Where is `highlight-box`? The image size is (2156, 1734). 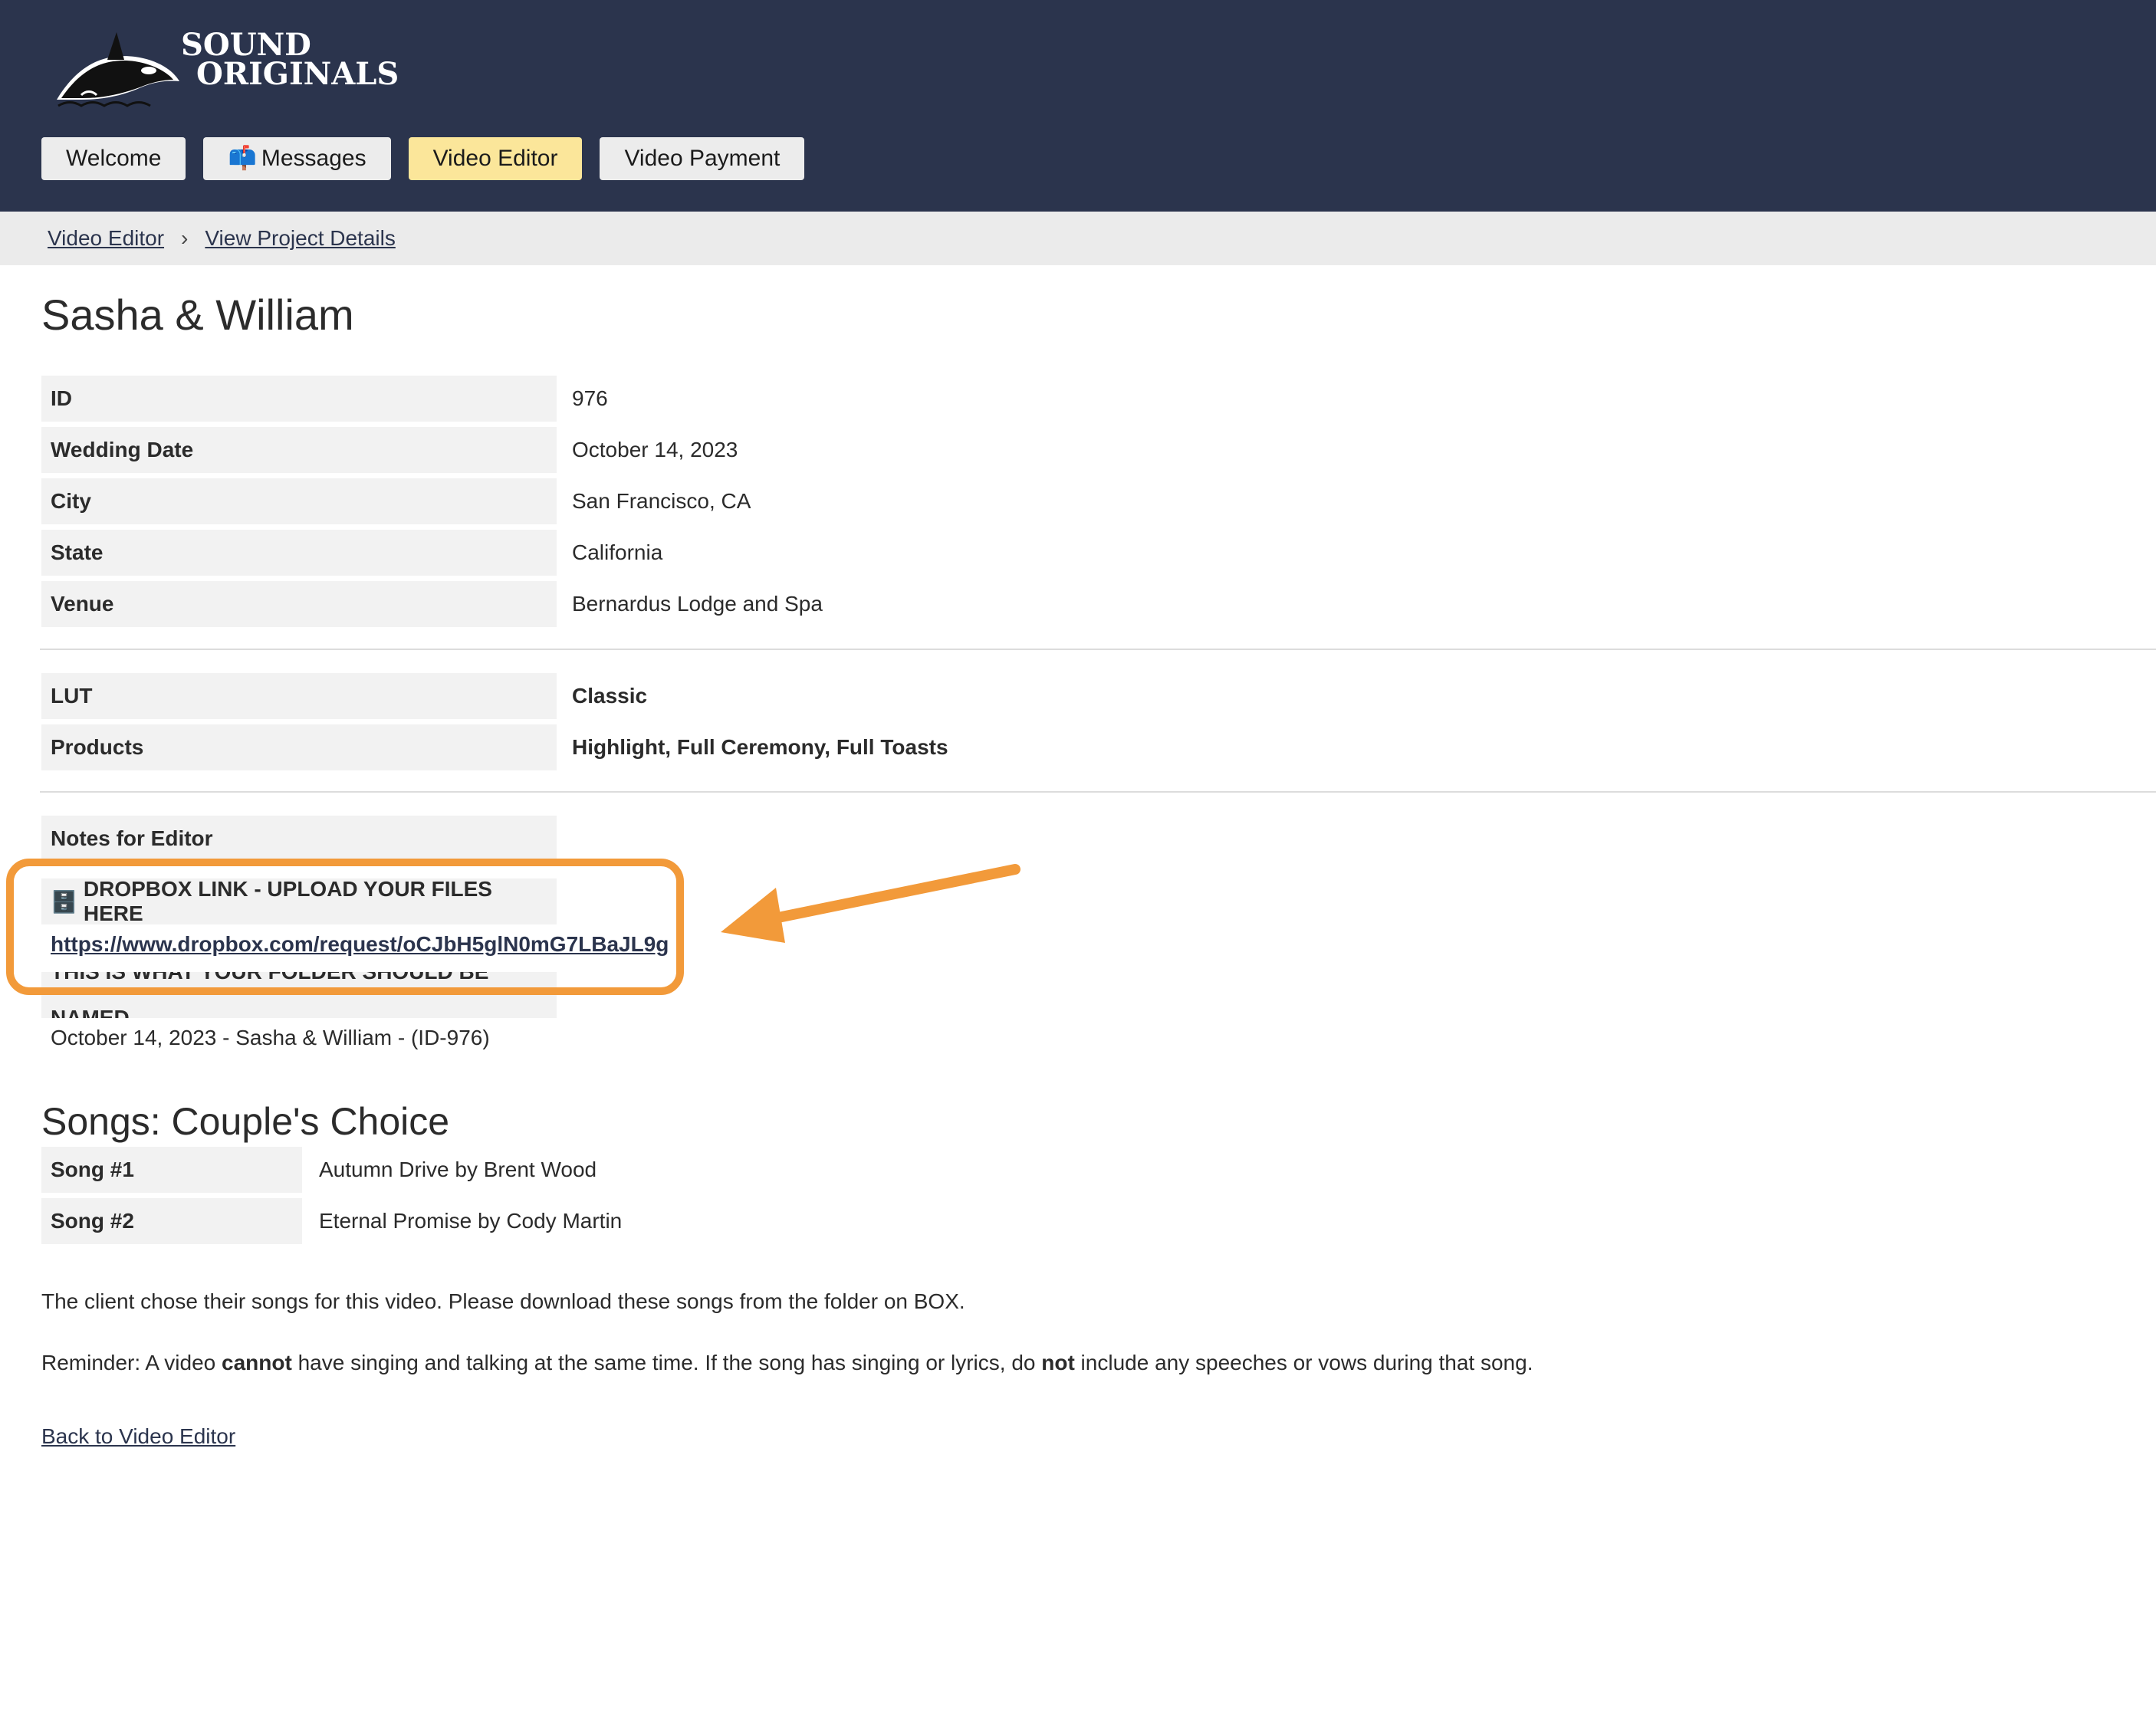
highlight-box is located at coordinates (345, 927).